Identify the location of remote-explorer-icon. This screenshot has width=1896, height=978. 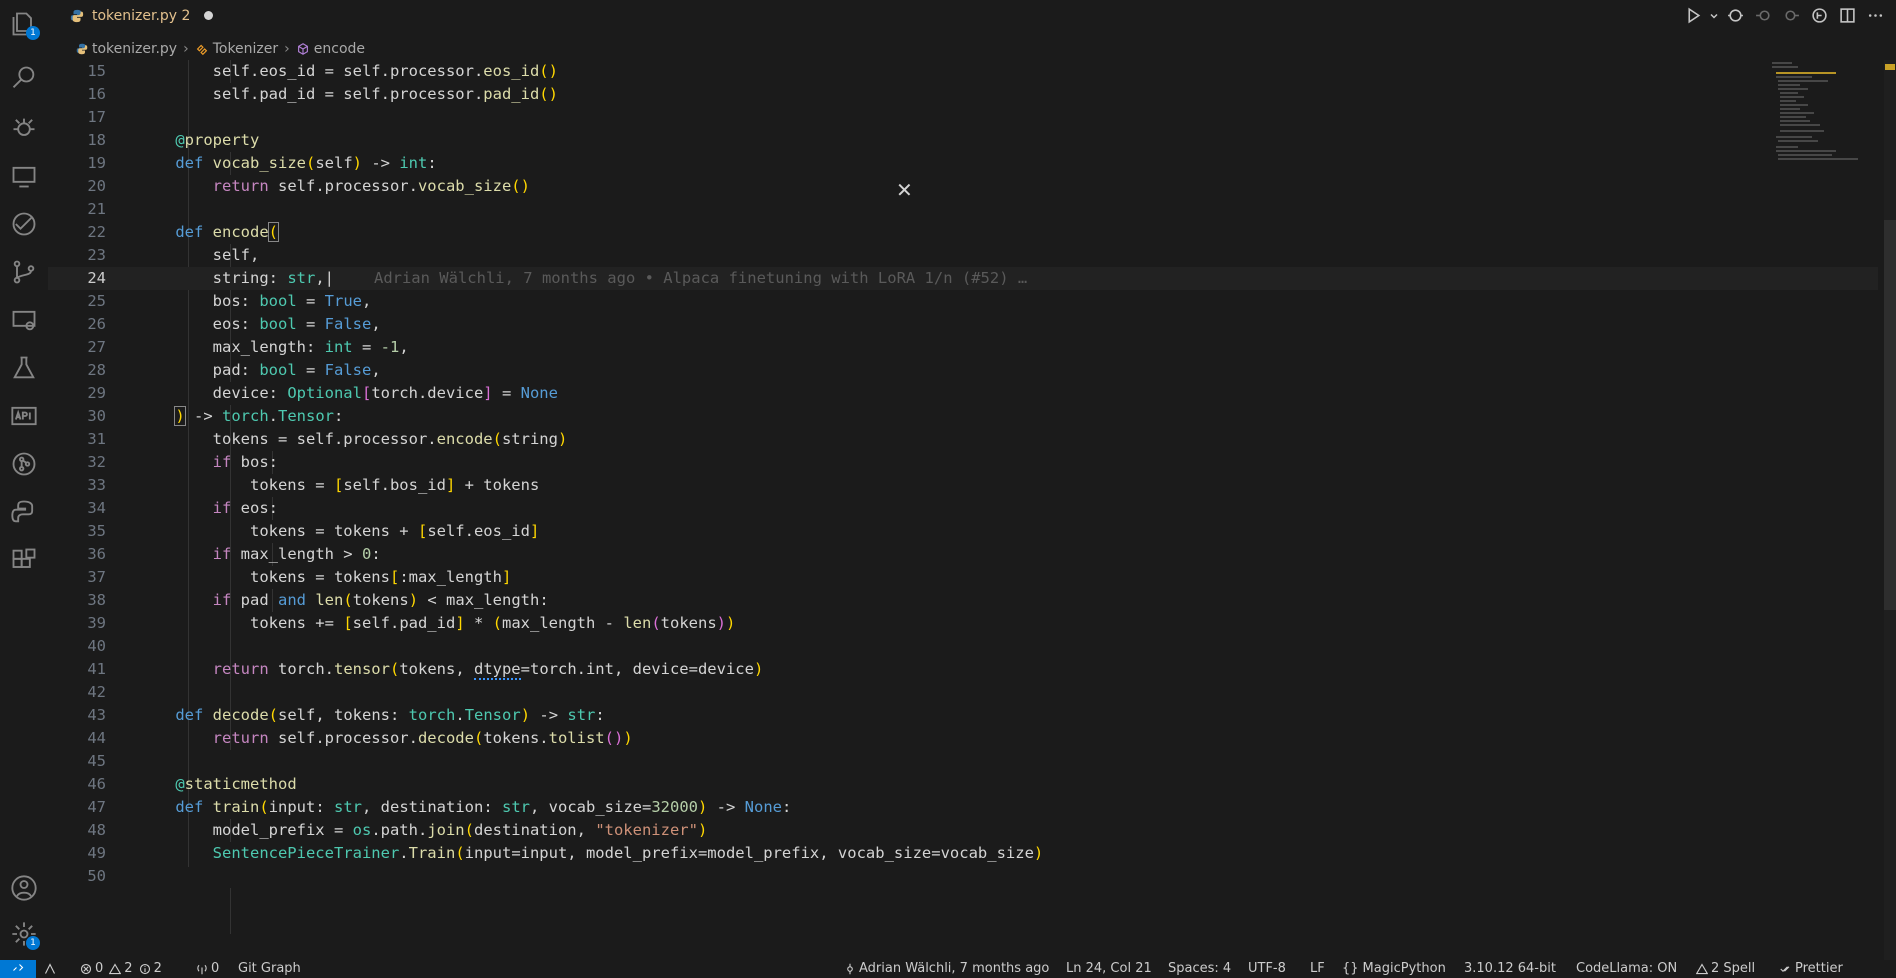
(24, 176).